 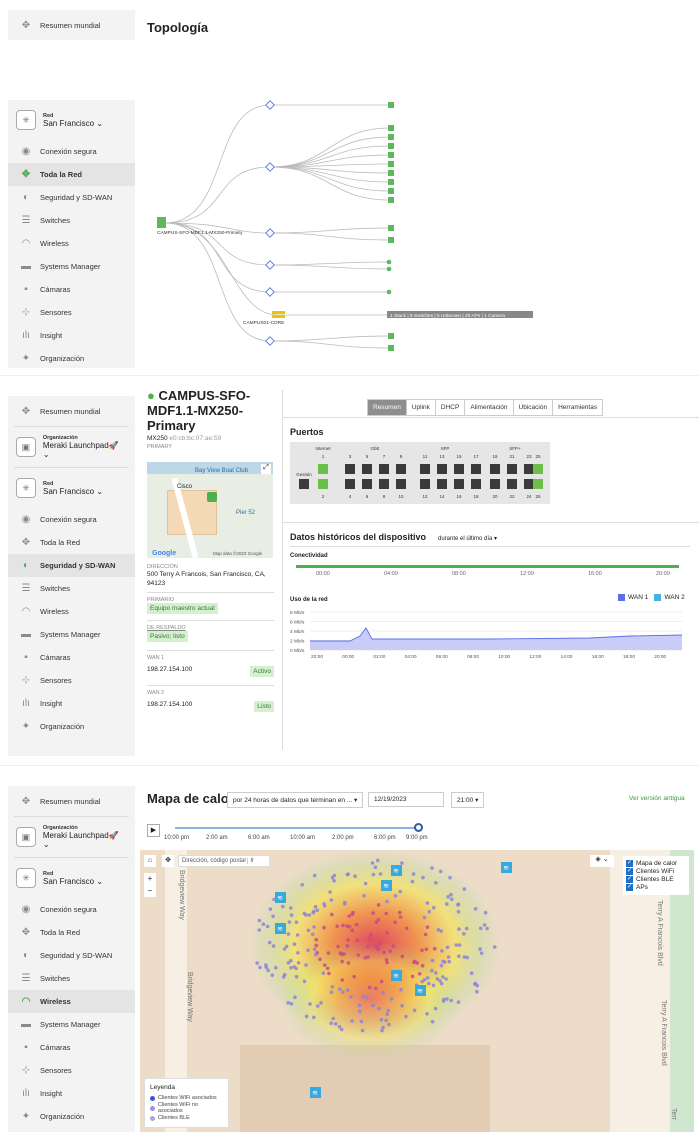 What do you see at coordinates (170, 669) in the screenshot?
I see `wan1-ip: 198.27.154.100` at bounding box center [170, 669].